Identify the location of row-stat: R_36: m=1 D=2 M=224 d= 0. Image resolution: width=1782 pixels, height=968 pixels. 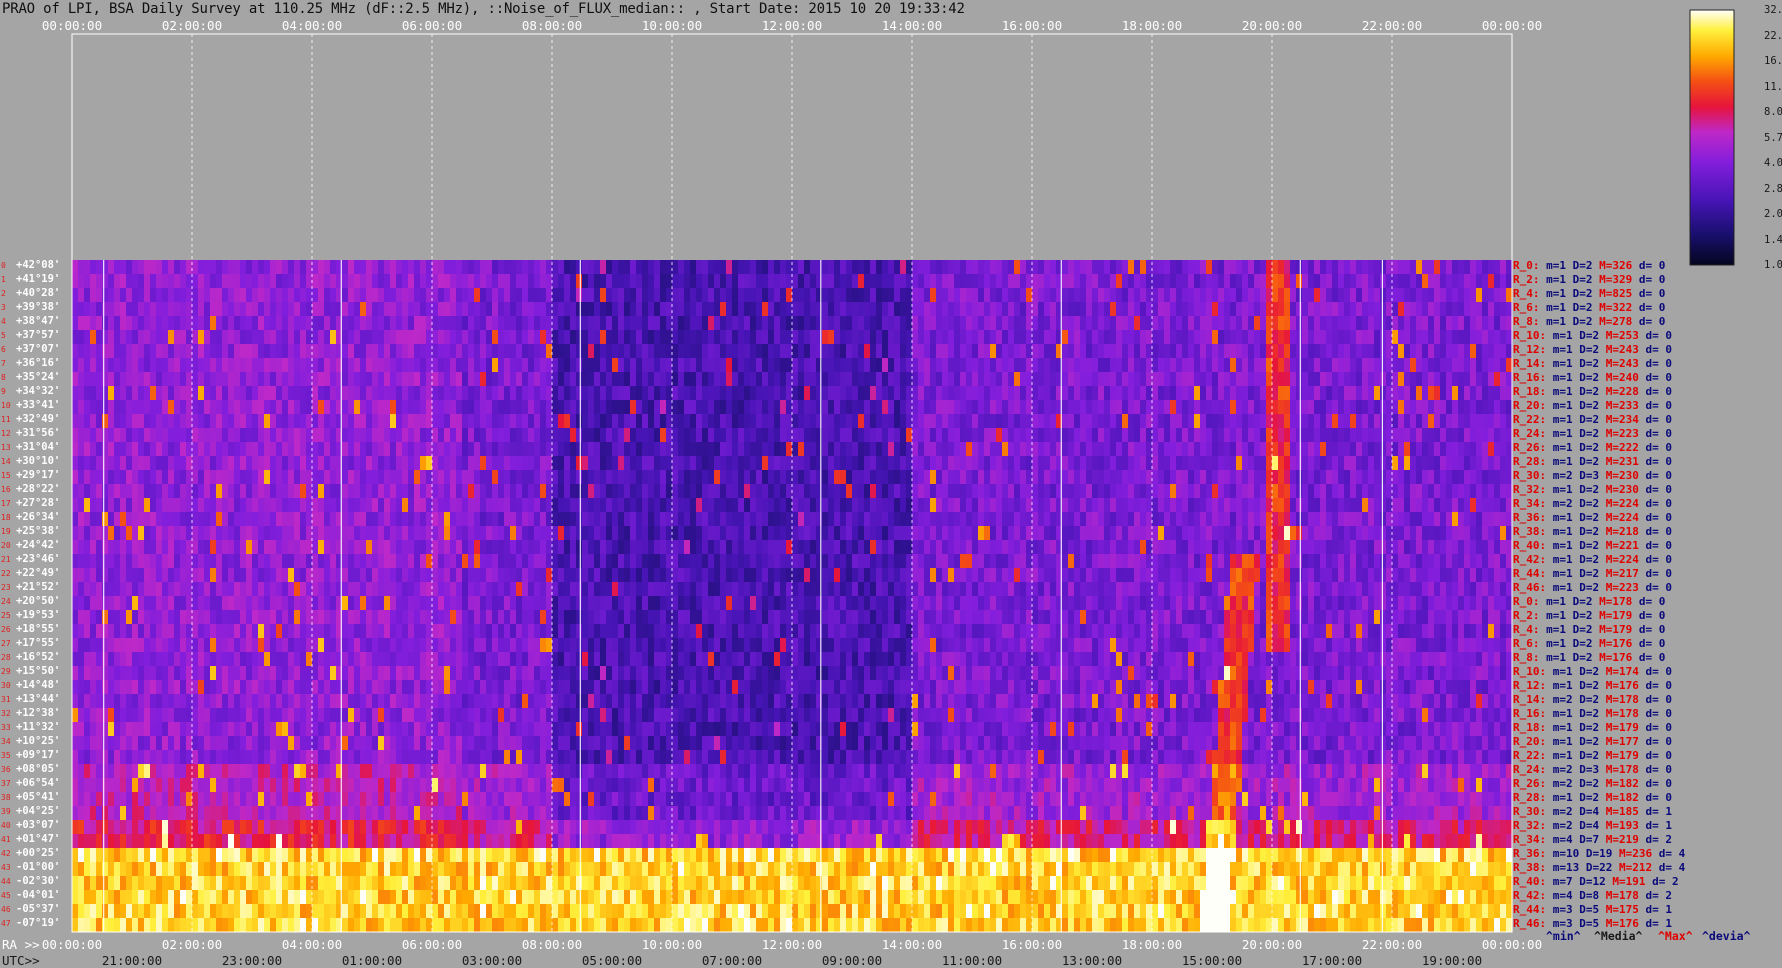
(1592, 517).